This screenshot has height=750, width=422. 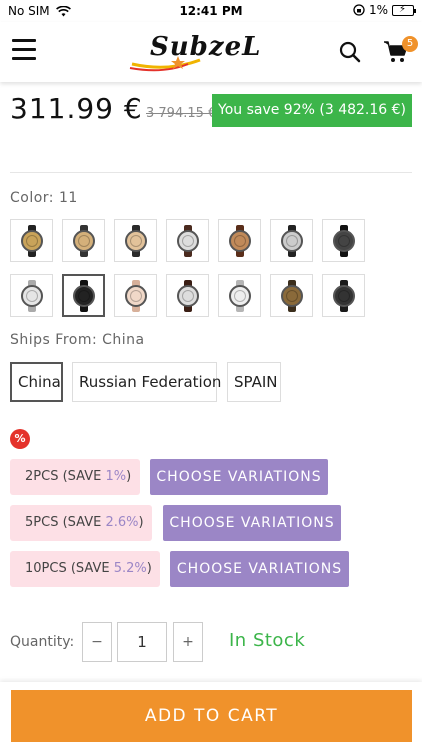 I want to click on bundle-10pcs: 10PCS (SAVE 5.2%), so click(x=85, y=569).